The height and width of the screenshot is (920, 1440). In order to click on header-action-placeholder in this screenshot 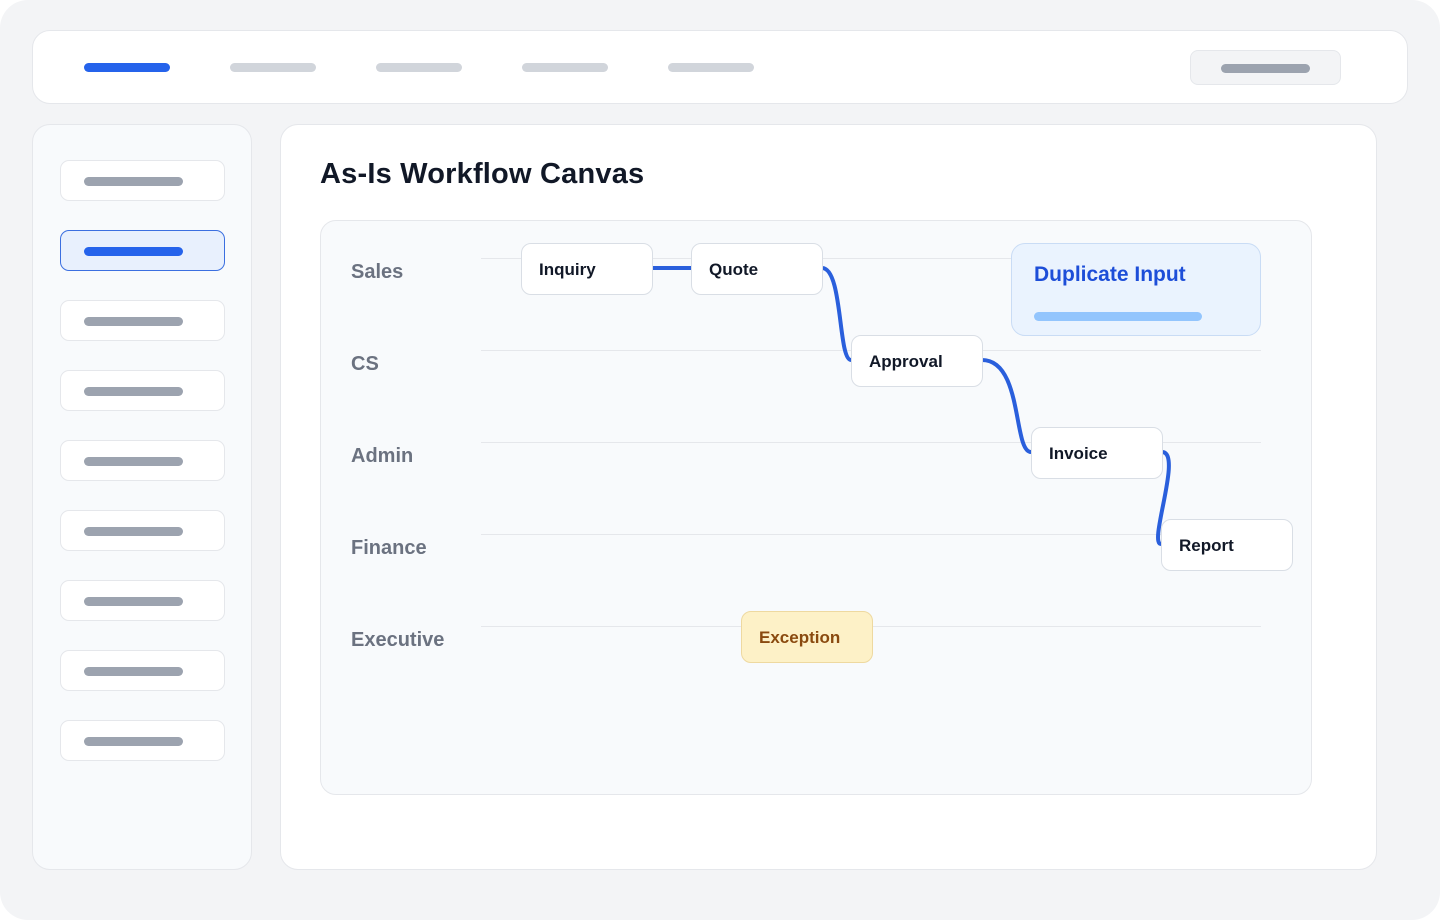, I will do `click(1265, 68)`.